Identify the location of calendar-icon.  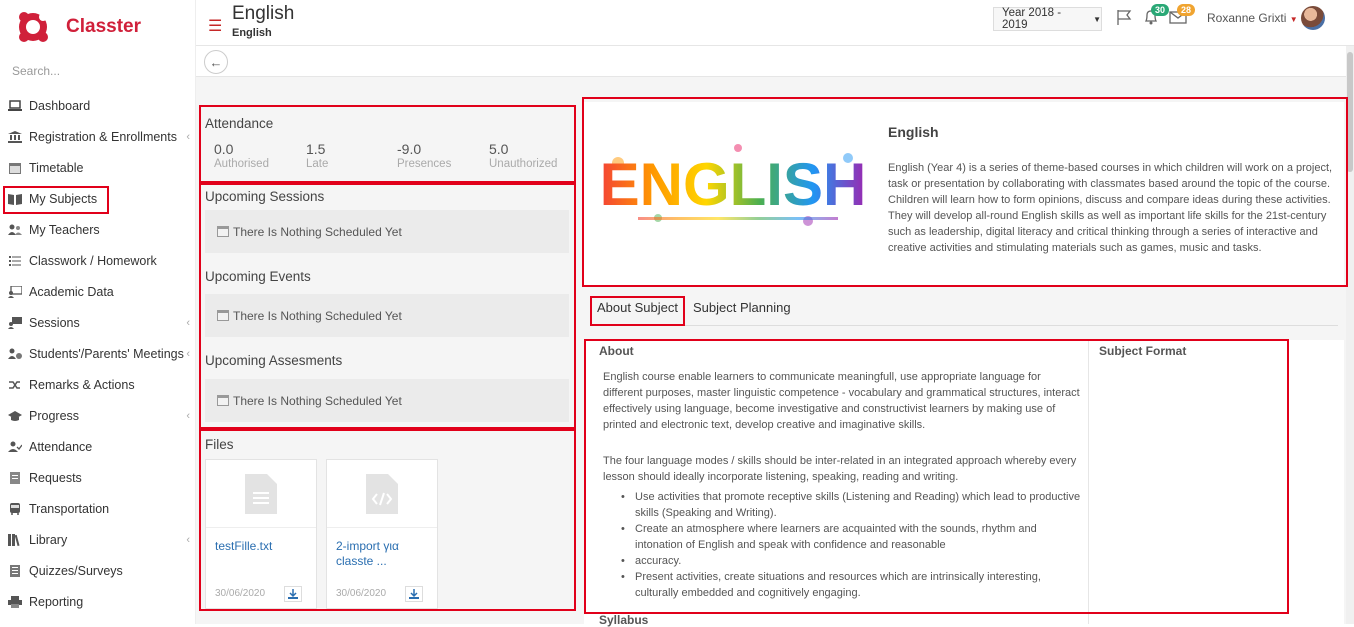
(15, 168).